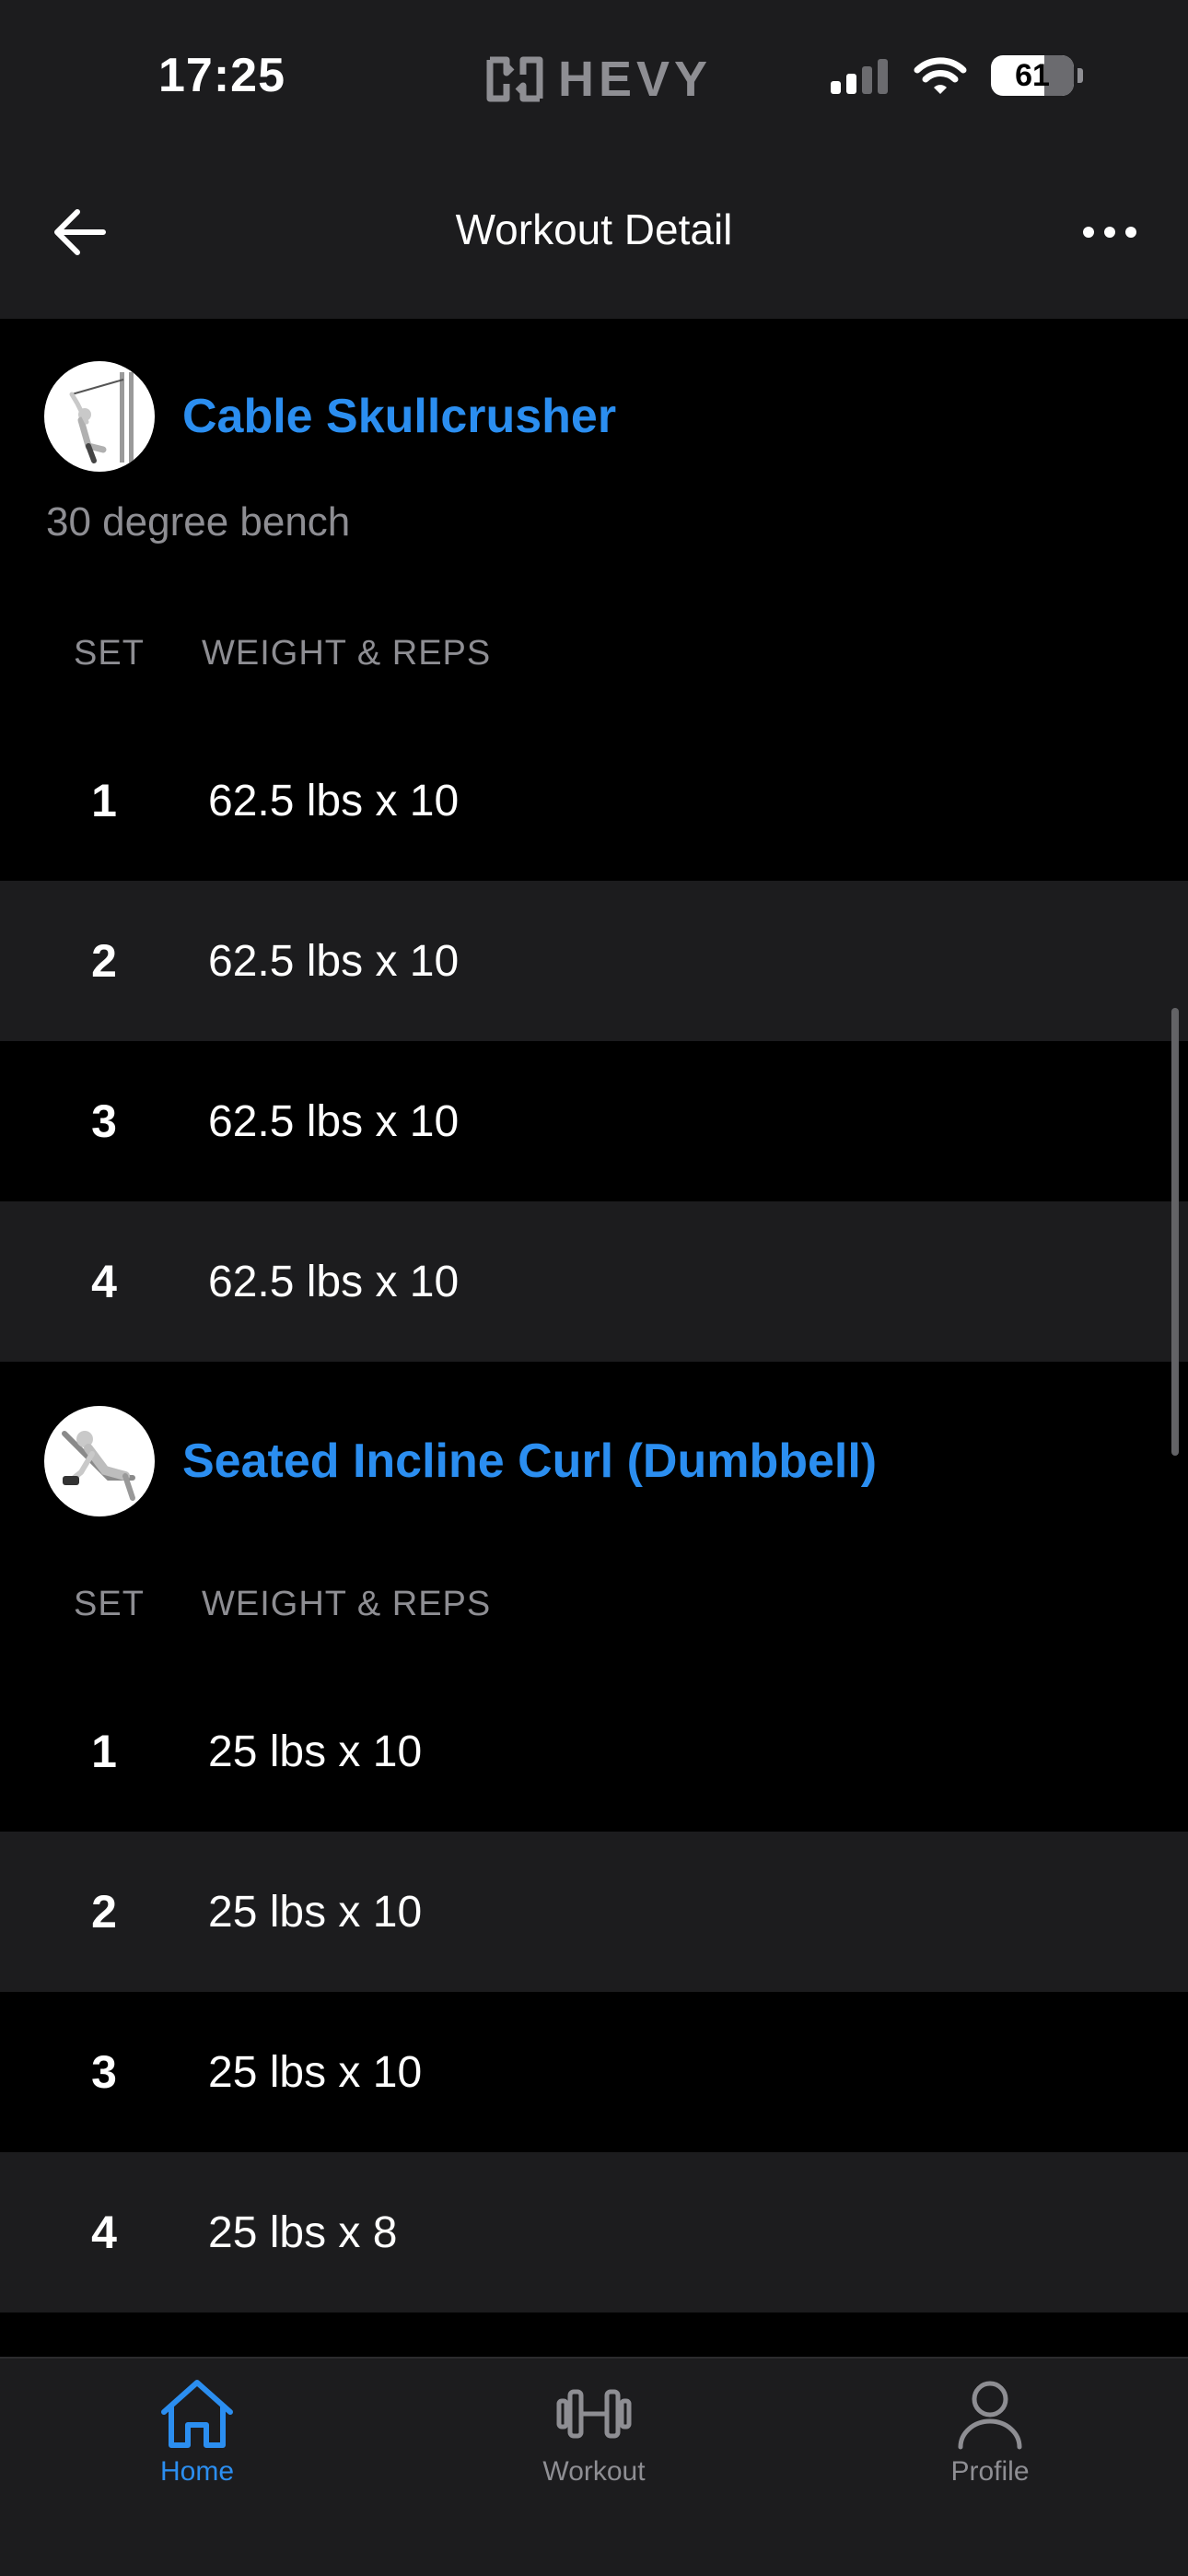 The height and width of the screenshot is (2576, 1188). I want to click on more-options-button, so click(1109, 232).